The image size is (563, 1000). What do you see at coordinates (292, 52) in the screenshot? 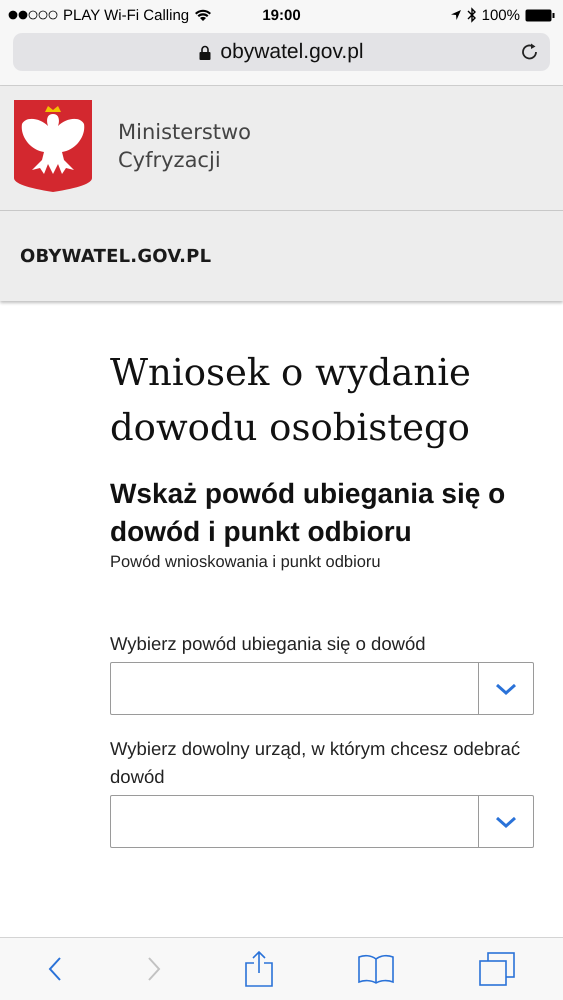
I see `url-text: obywatel.gov.pl` at bounding box center [292, 52].